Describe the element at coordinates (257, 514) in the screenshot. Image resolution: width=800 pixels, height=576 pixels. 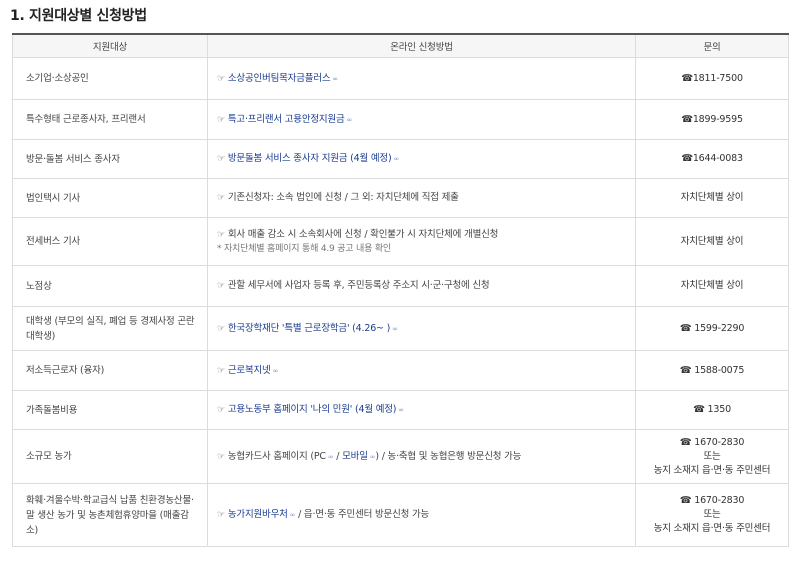
I see `method-link-label: 농가지원바우처` at that location.